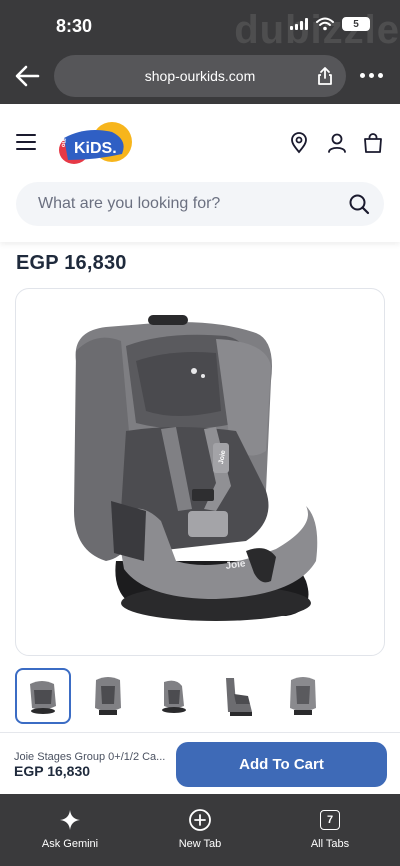 Image resolution: width=400 pixels, height=866 pixels. I want to click on browser-chrome: dubizzle 8:30 5 shop-ourkids.com, so click(200, 52).